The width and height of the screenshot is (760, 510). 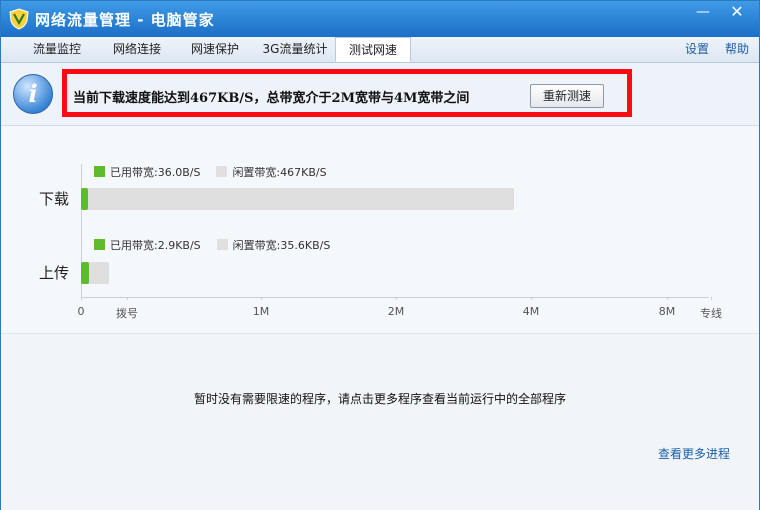 What do you see at coordinates (155, 245) in the screenshot?
I see `used-bandwidth-label: 已用带宽:2.9KB/S` at bounding box center [155, 245].